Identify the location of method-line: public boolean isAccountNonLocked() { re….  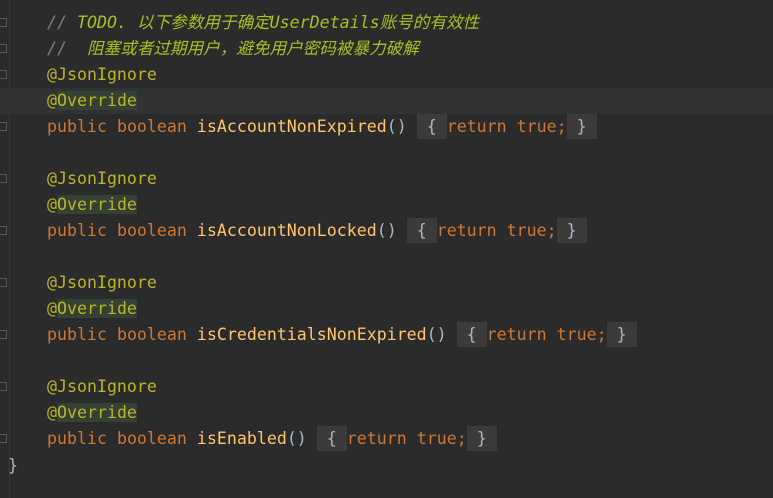
(386, 231).